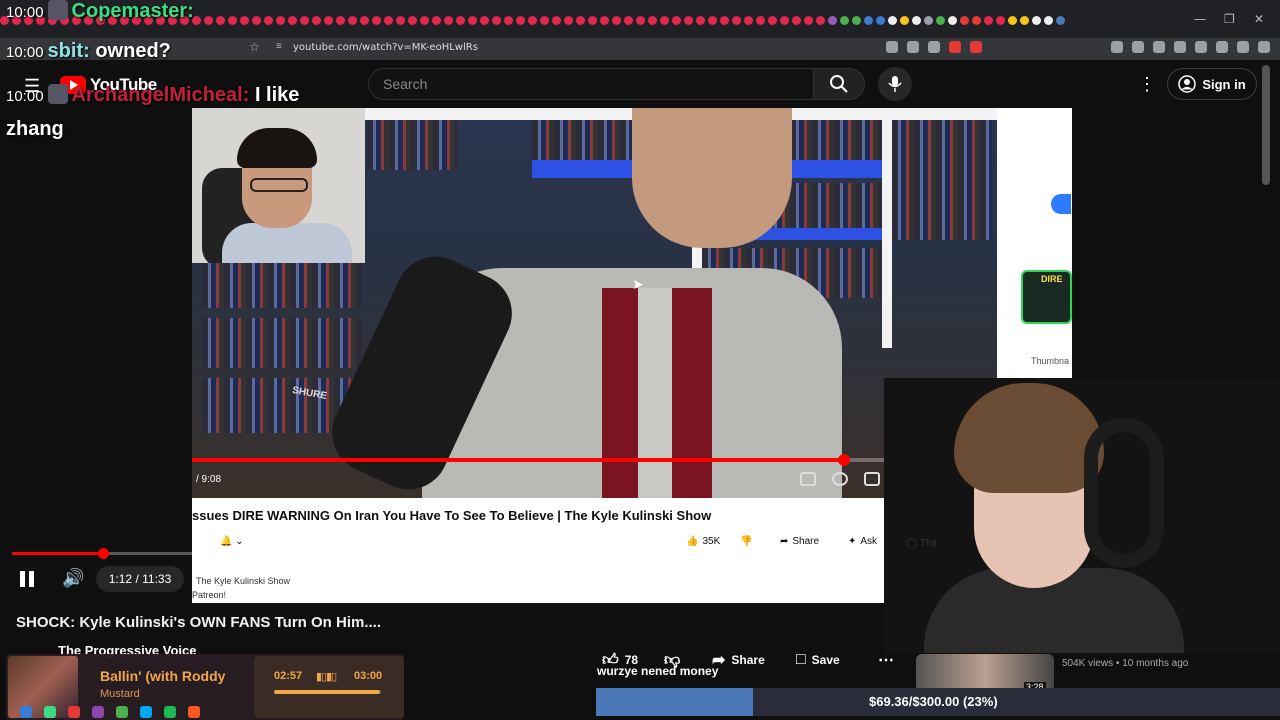  What do you see at coordinates (1229, 19) in the screenshot?
I see `restore-icon: ❐` at bounding box center [1229, 19].